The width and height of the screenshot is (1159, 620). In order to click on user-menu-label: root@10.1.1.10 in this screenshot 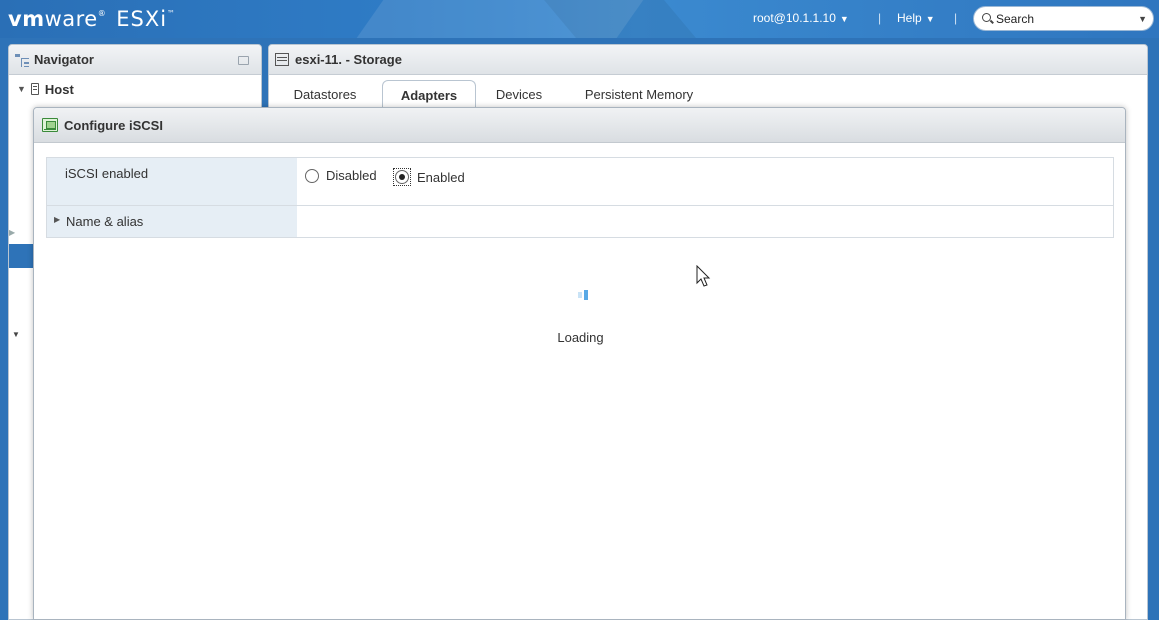, I will do `click(794, 18)`.